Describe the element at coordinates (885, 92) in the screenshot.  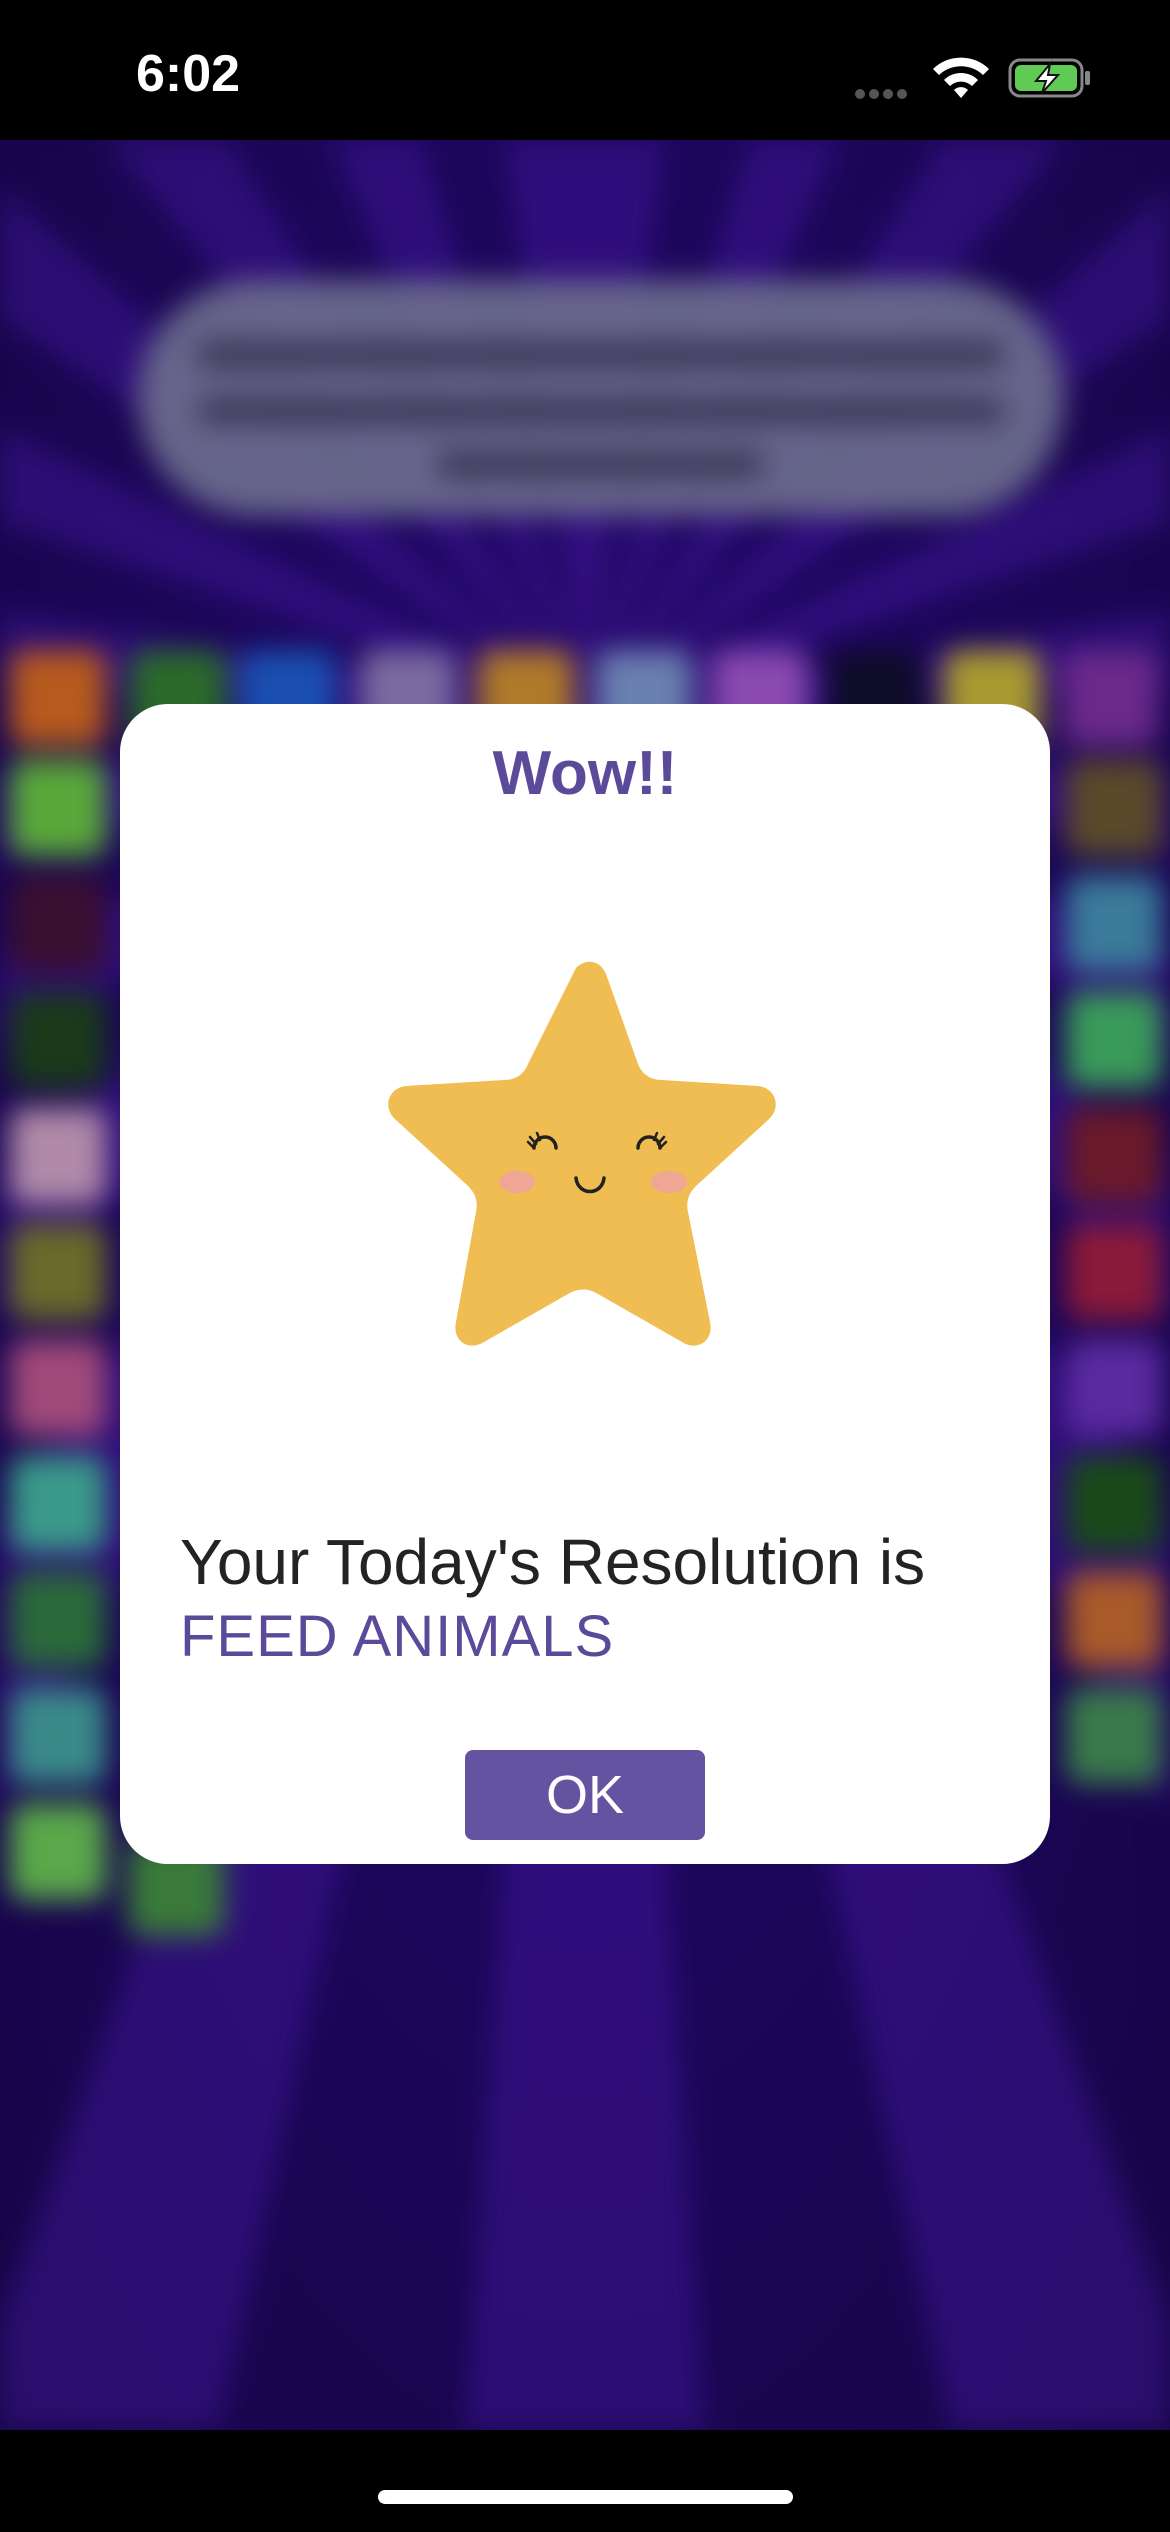
I see `cellular-signal-icon` at that location.